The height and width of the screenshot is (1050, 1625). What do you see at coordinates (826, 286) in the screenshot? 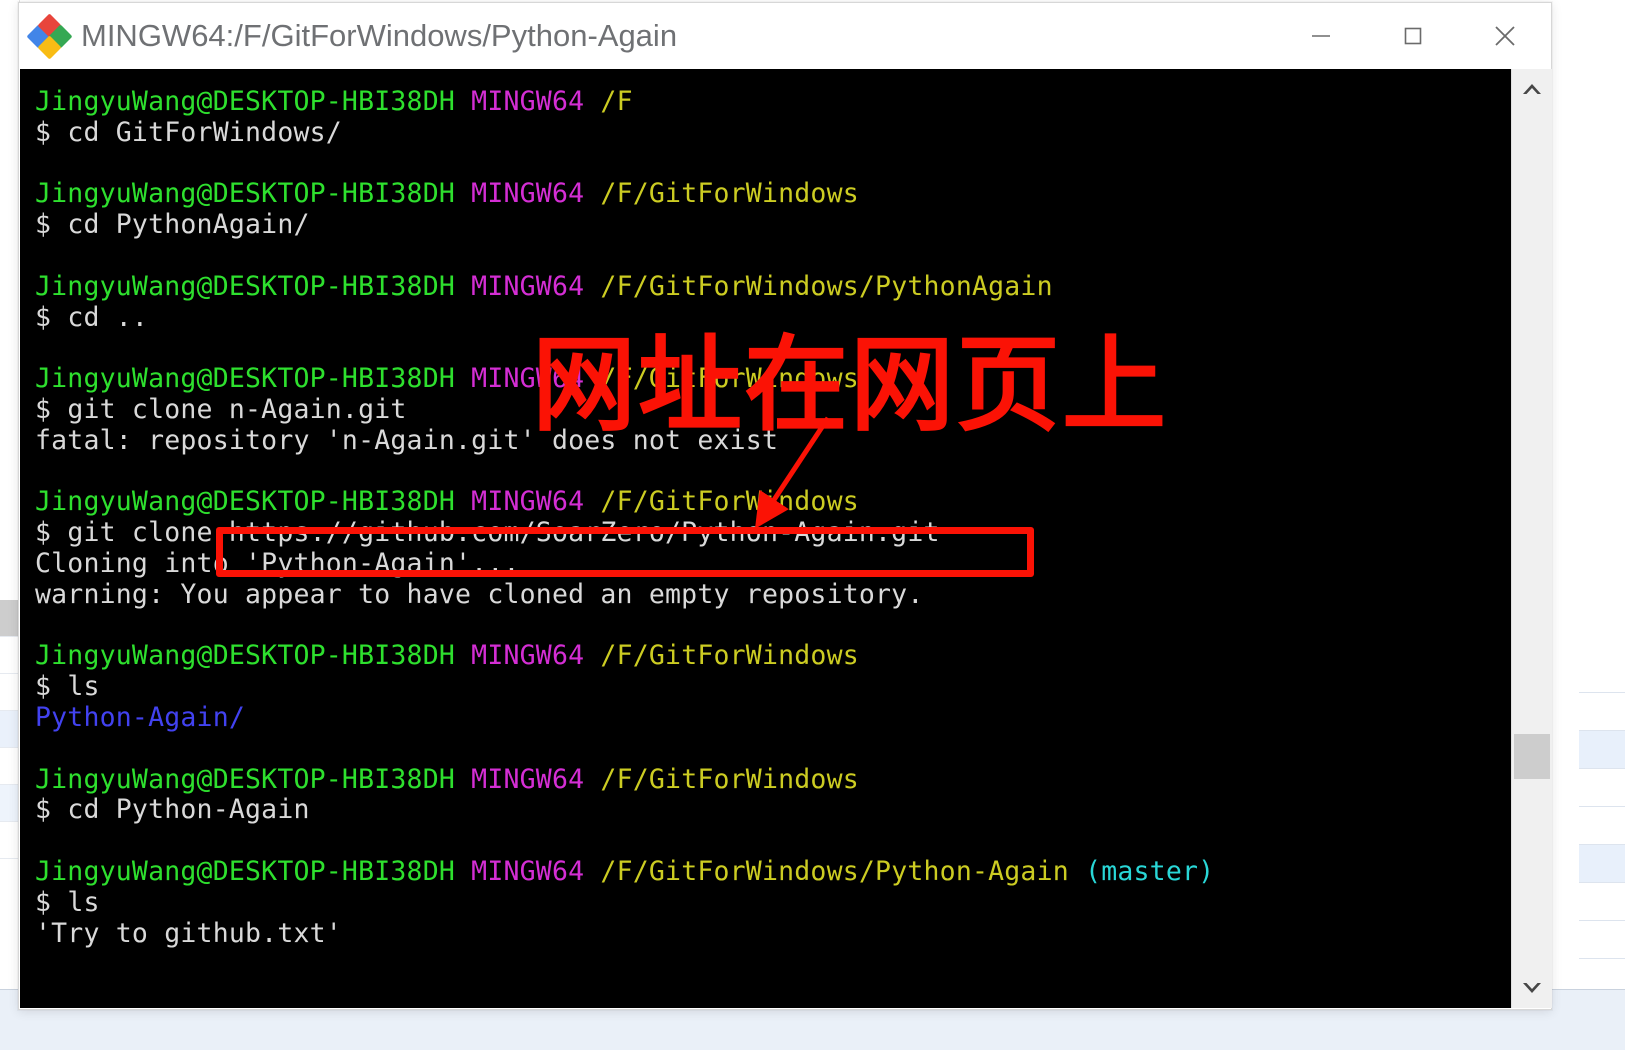
I see `prompt-path: /F/GitForWindows/PythonAgain` at bounding box center [826, 286].